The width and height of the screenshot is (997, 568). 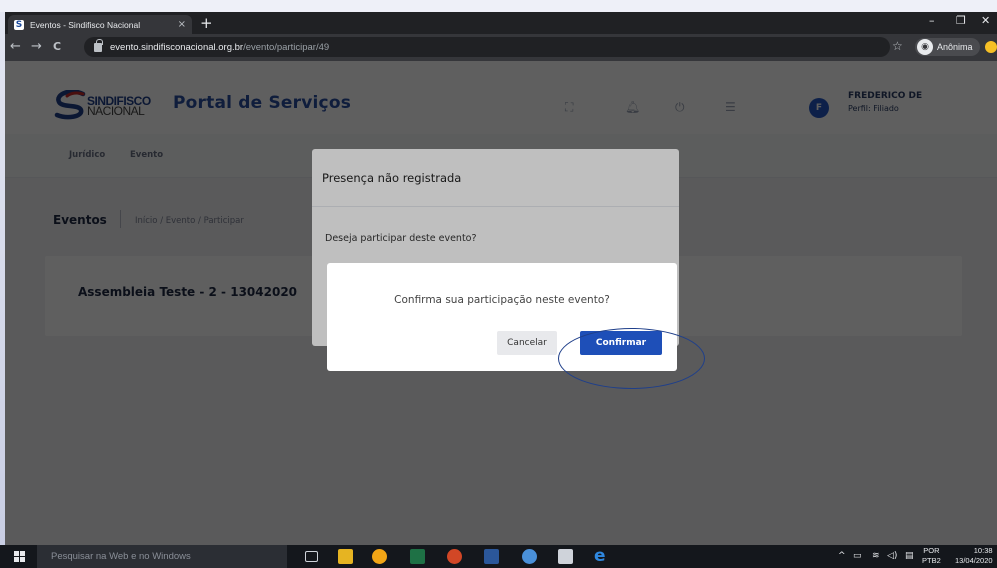 What do you see at coordinates (842, 556) in the screenshot?
I see `chevron-up-icon: ^` at bounding box center [842, 556].